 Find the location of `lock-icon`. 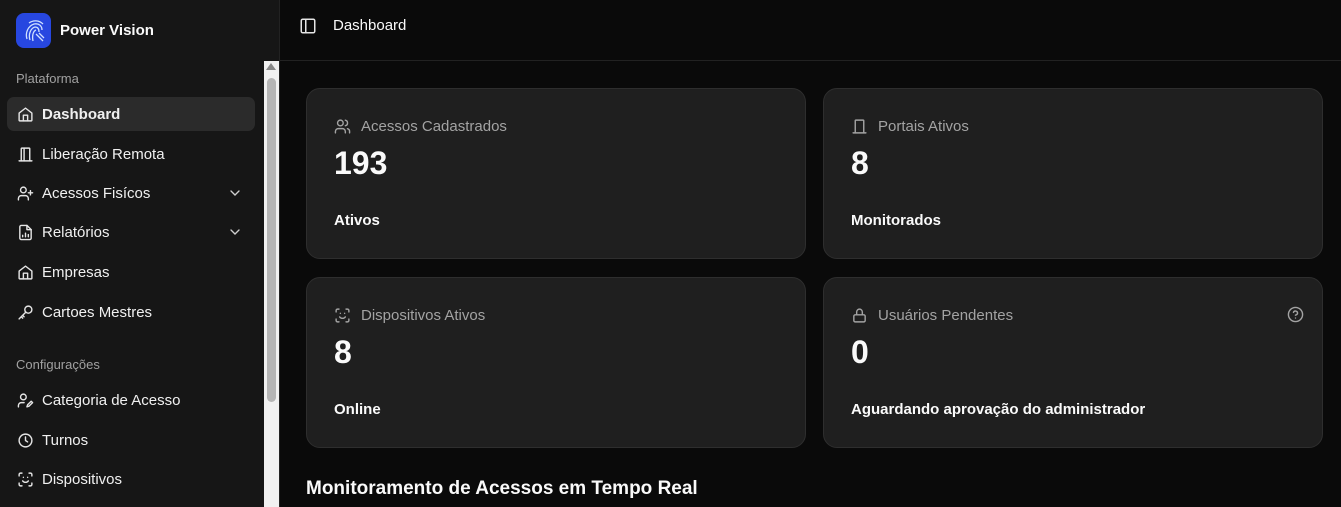

lock-icon is located at coordinates (859, 315).